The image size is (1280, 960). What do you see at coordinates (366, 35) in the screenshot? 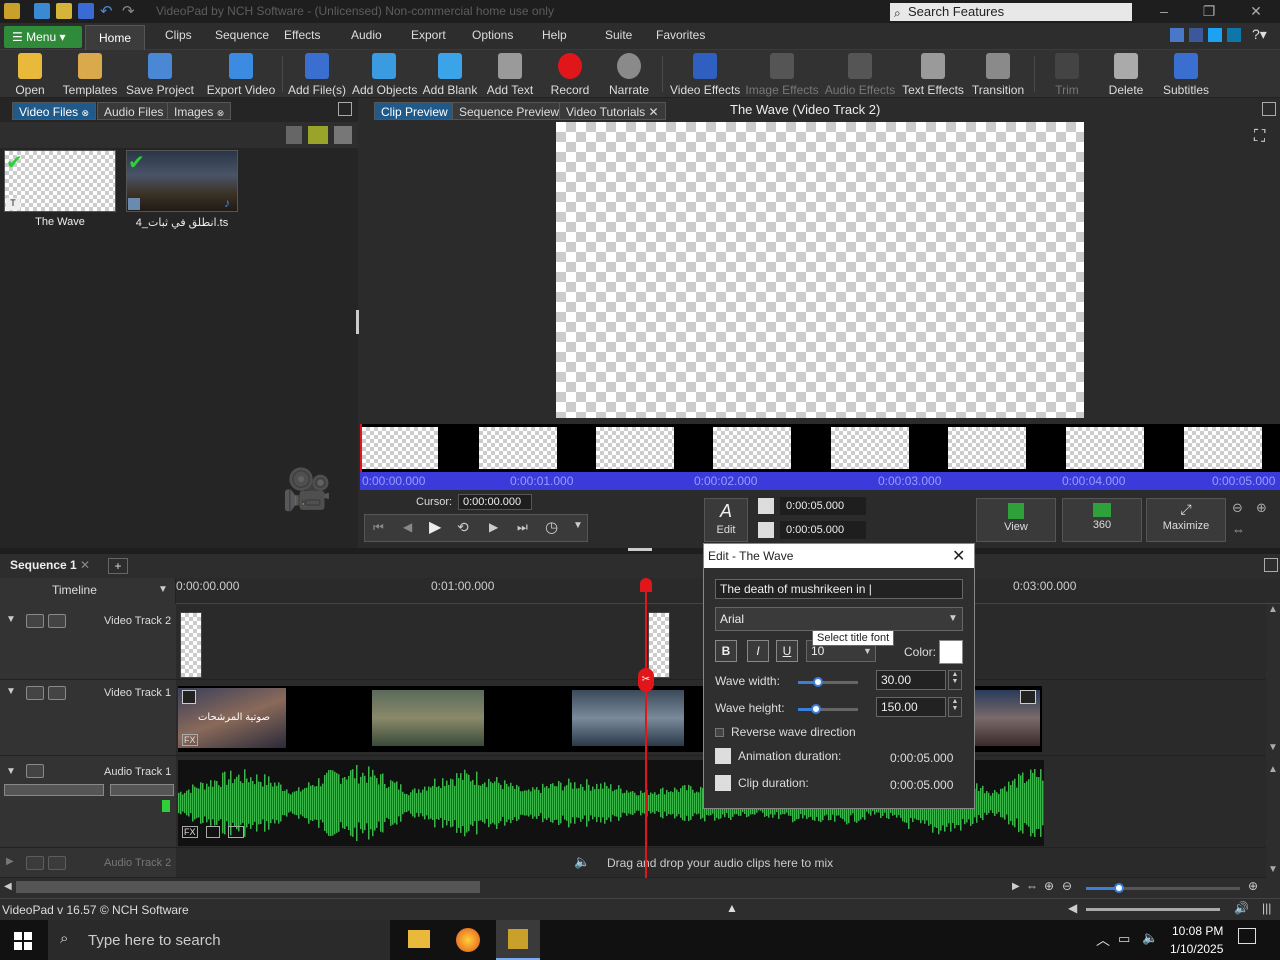
I see `tab-audio: Audio` at bounding box center [366, 35].